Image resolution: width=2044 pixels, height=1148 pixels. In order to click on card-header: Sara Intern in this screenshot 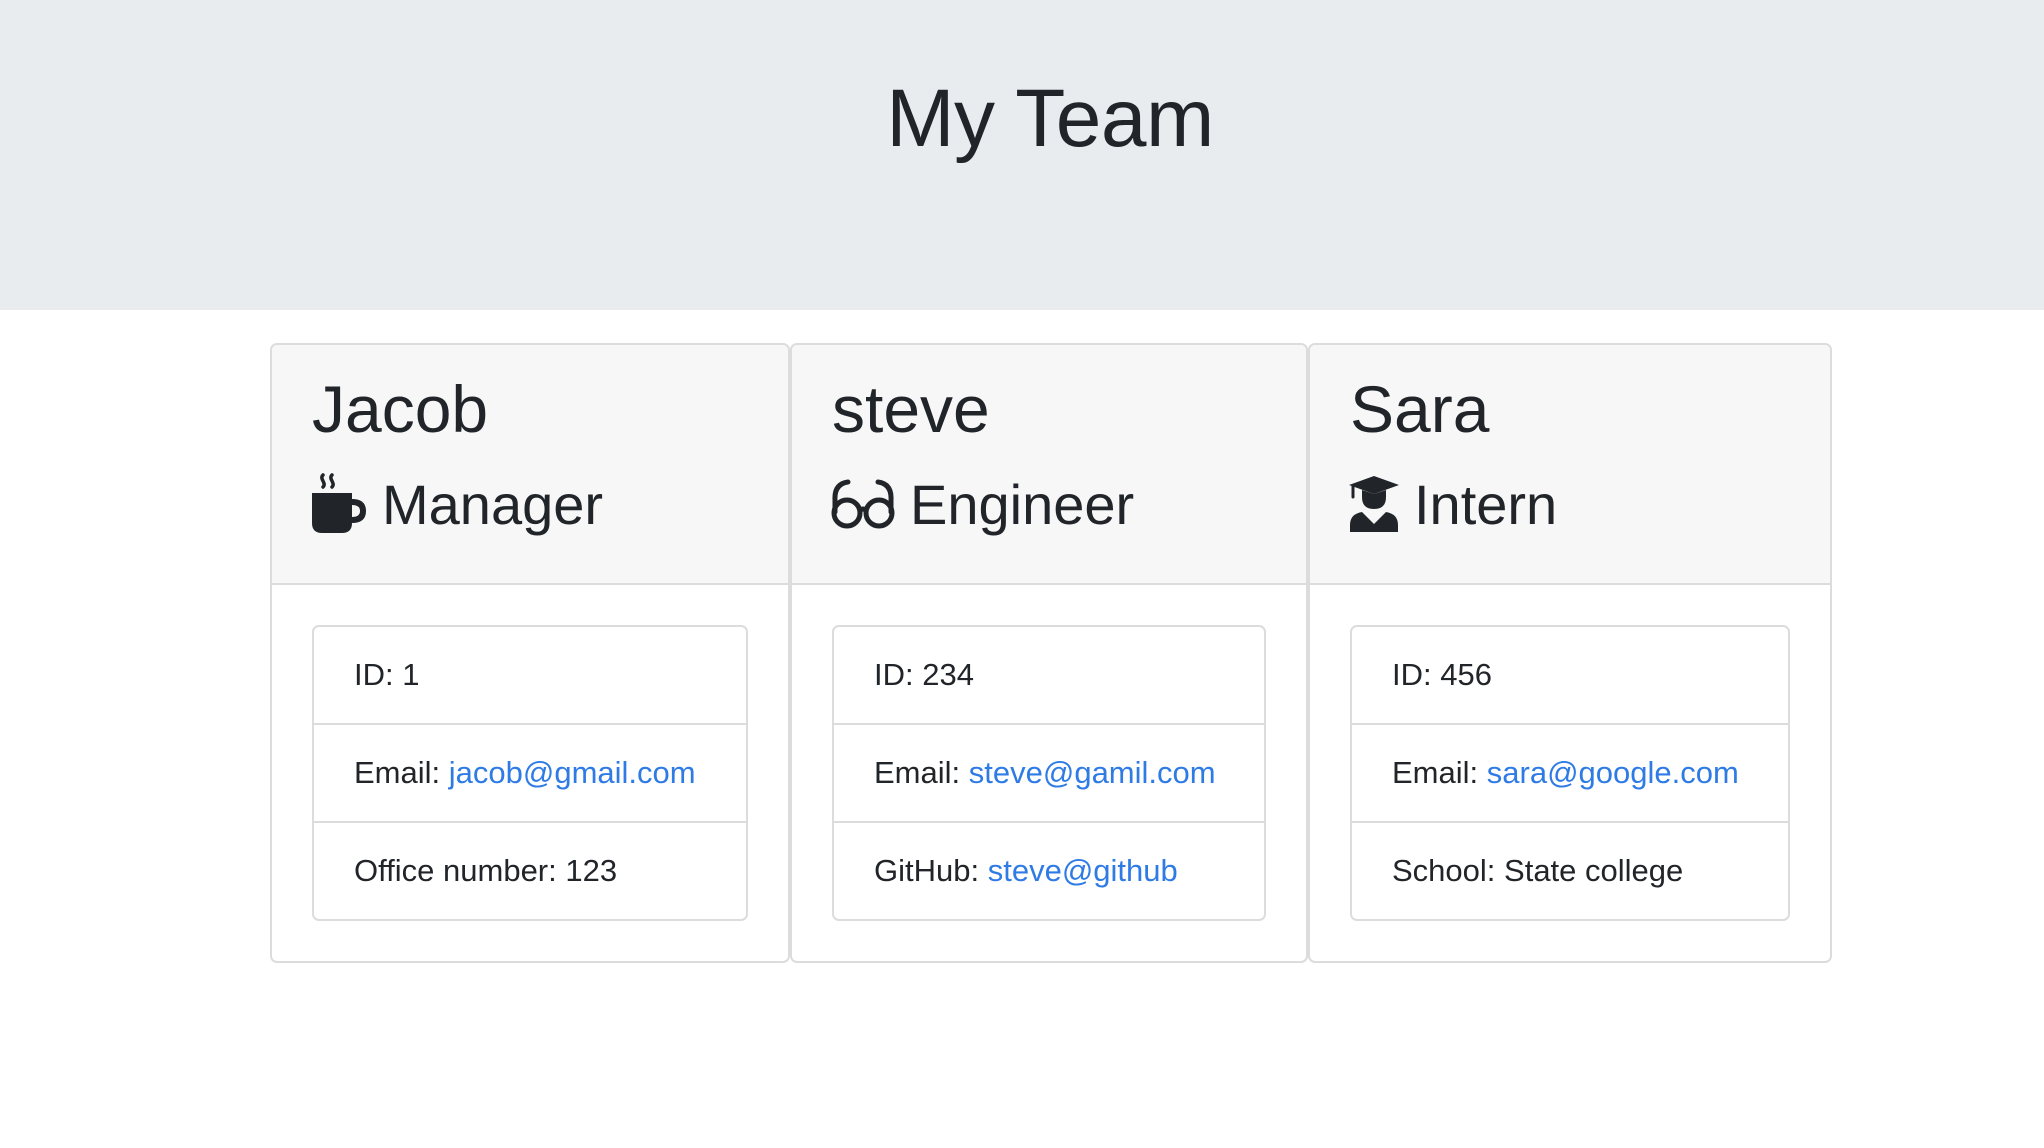, I will do `click(1570, 465)`.